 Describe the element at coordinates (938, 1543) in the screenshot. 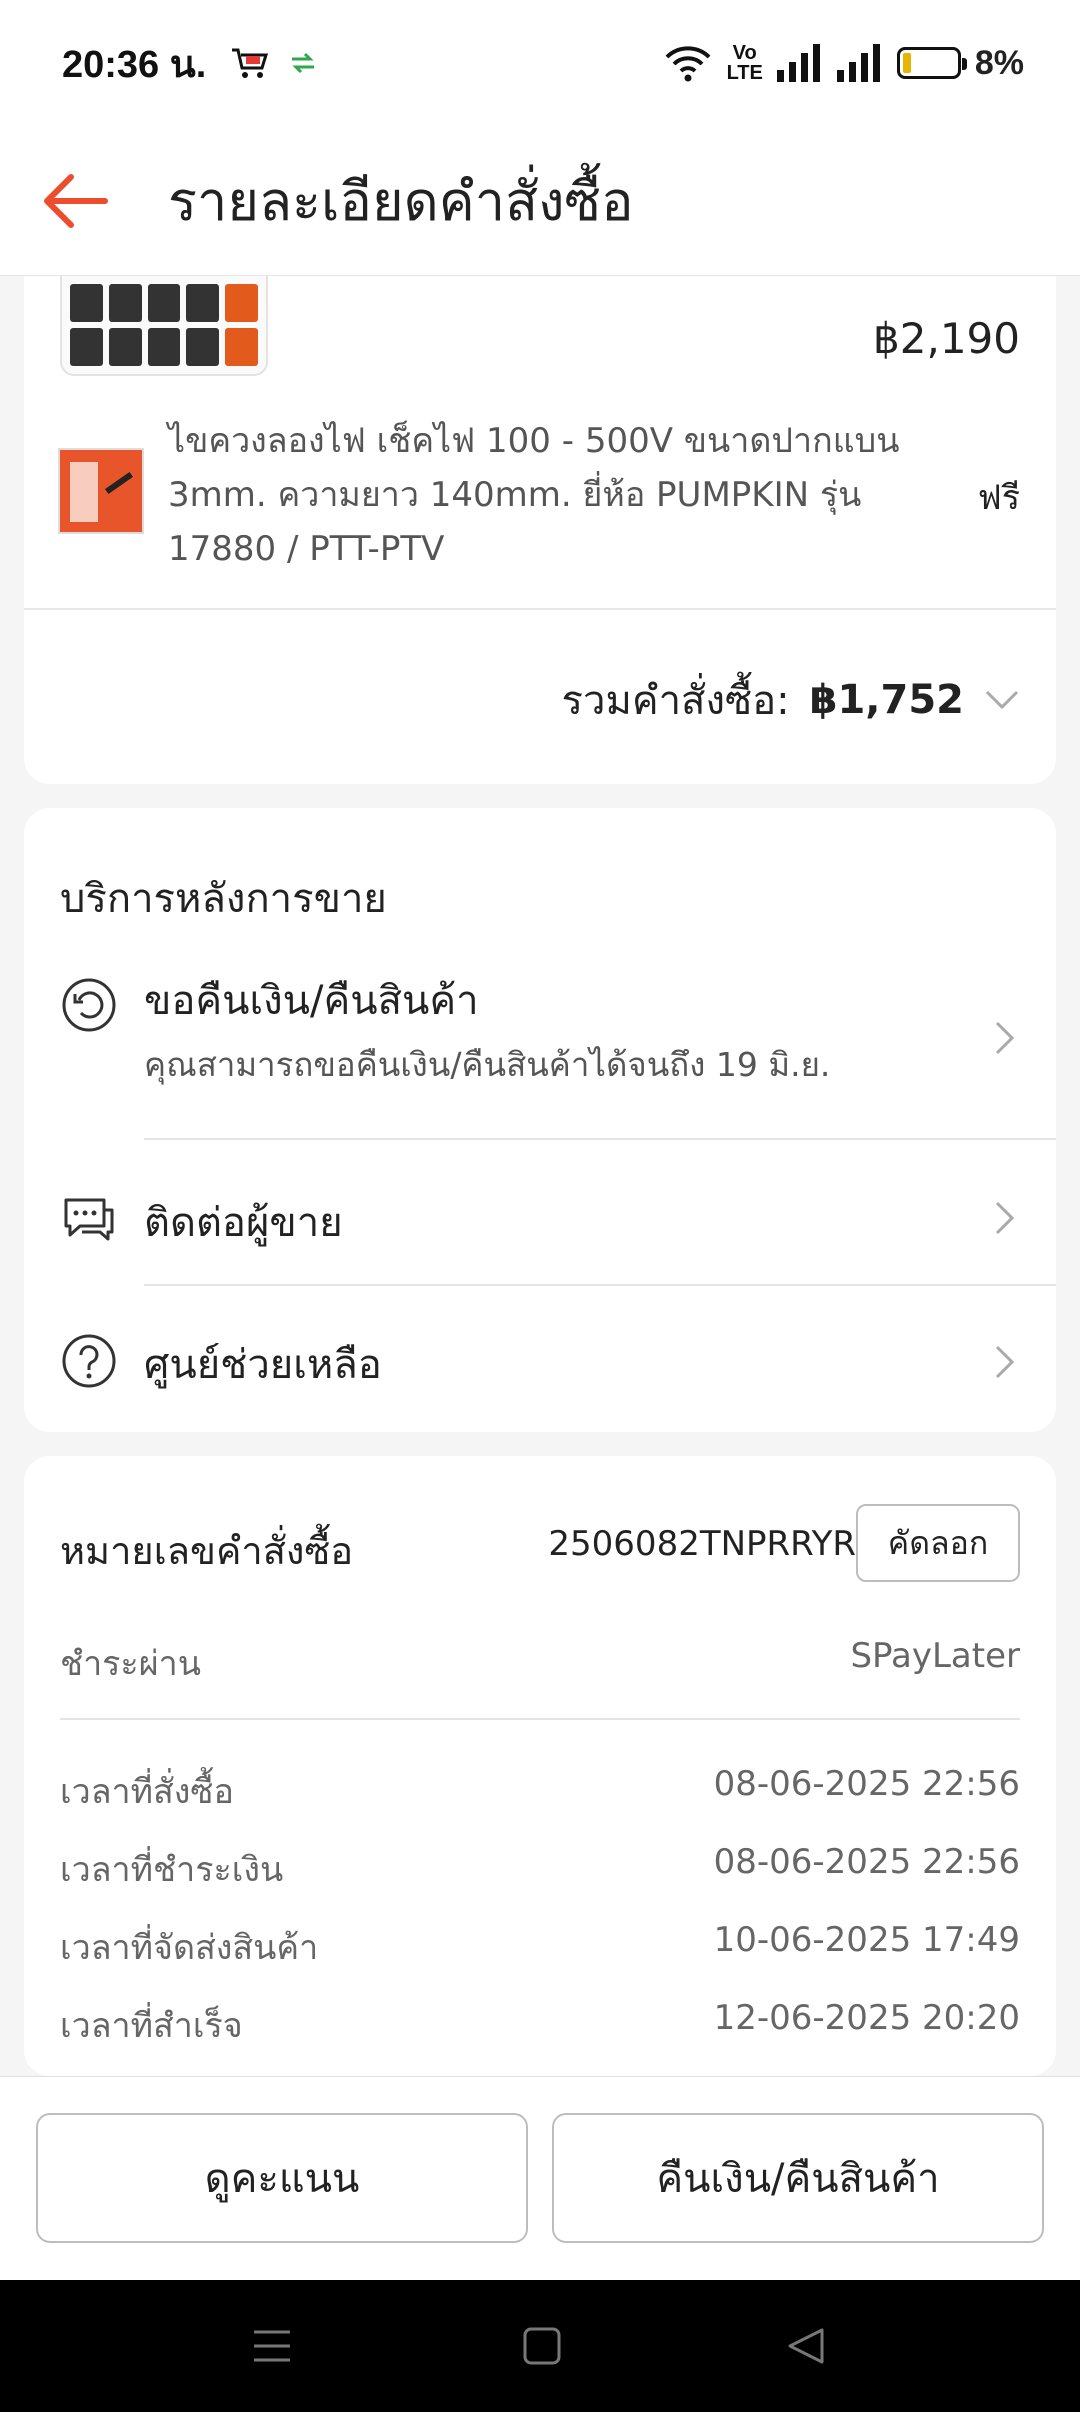

I see `copy-order-number-button: คัดลอก` at that location.